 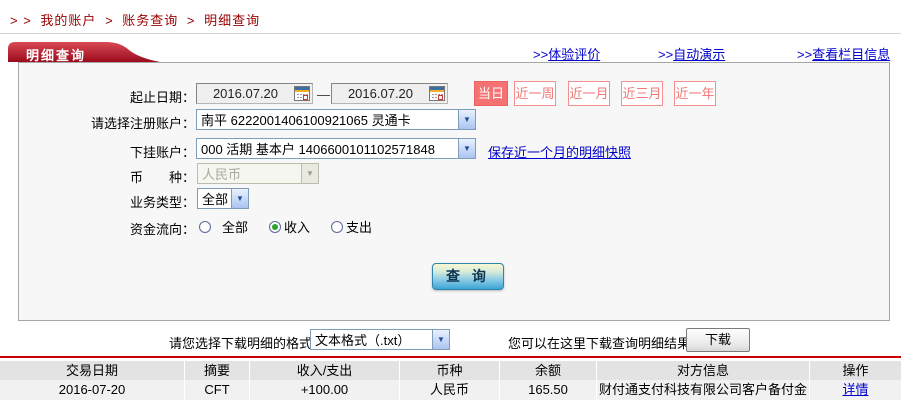 I want to click on end-date-value: 2016.07.20, so click(x=380, y=93).